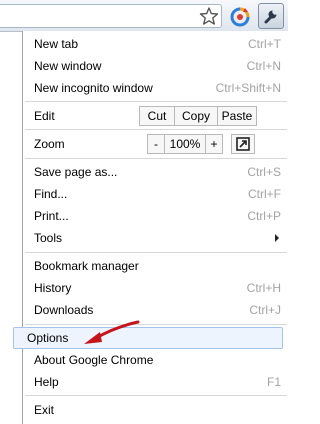 The width and height of the screenshot is (320, 424). I want to click on menu-item-exit: Exit, so click(159, 410).